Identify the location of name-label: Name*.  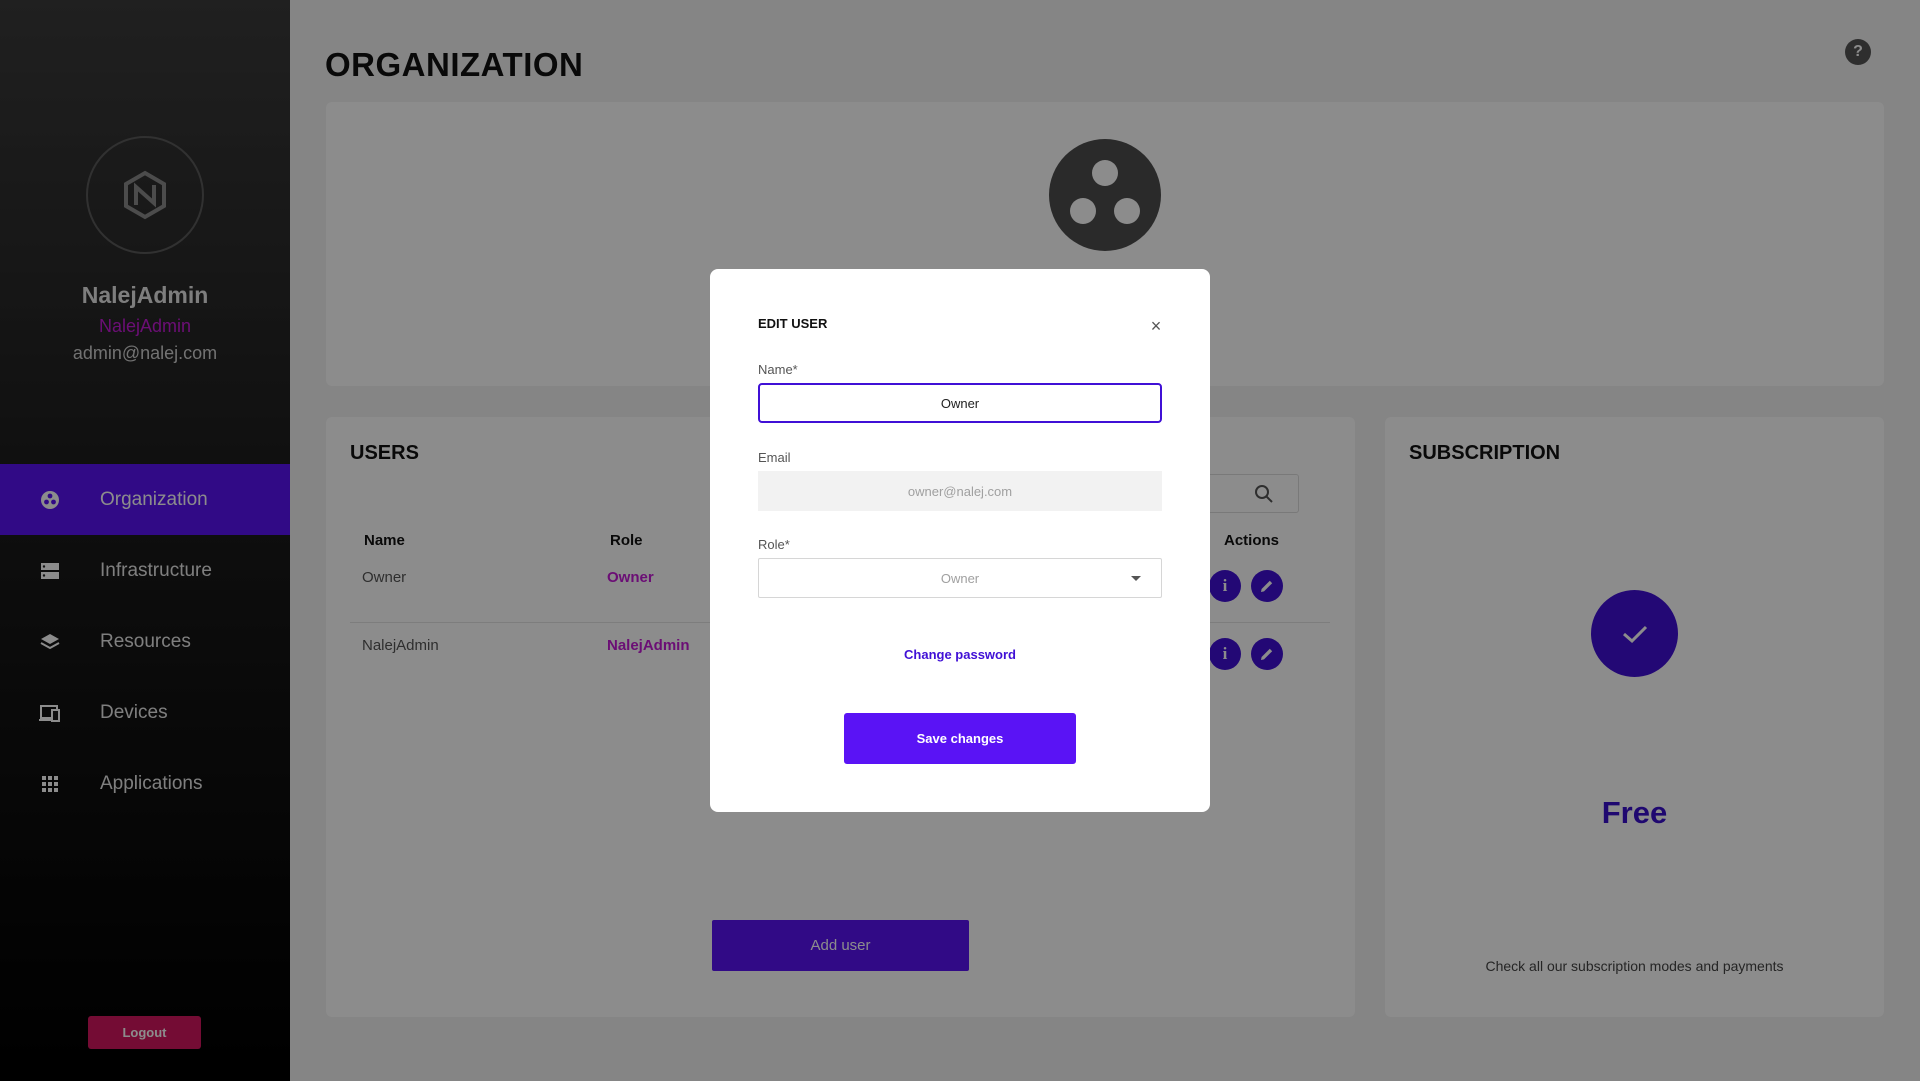
(778, 369).